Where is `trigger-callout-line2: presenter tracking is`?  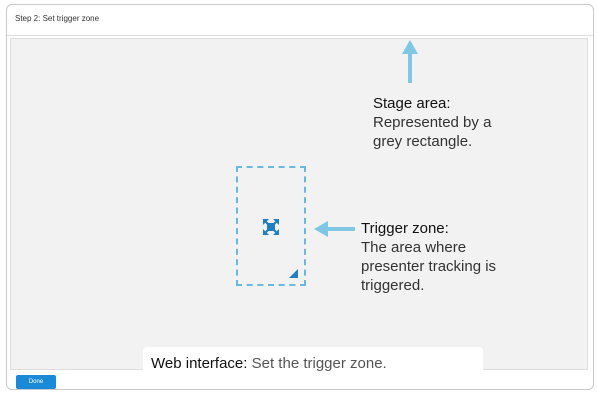
trigger-callout-line2: presenter tracking is is located at coordinates (429, 266).